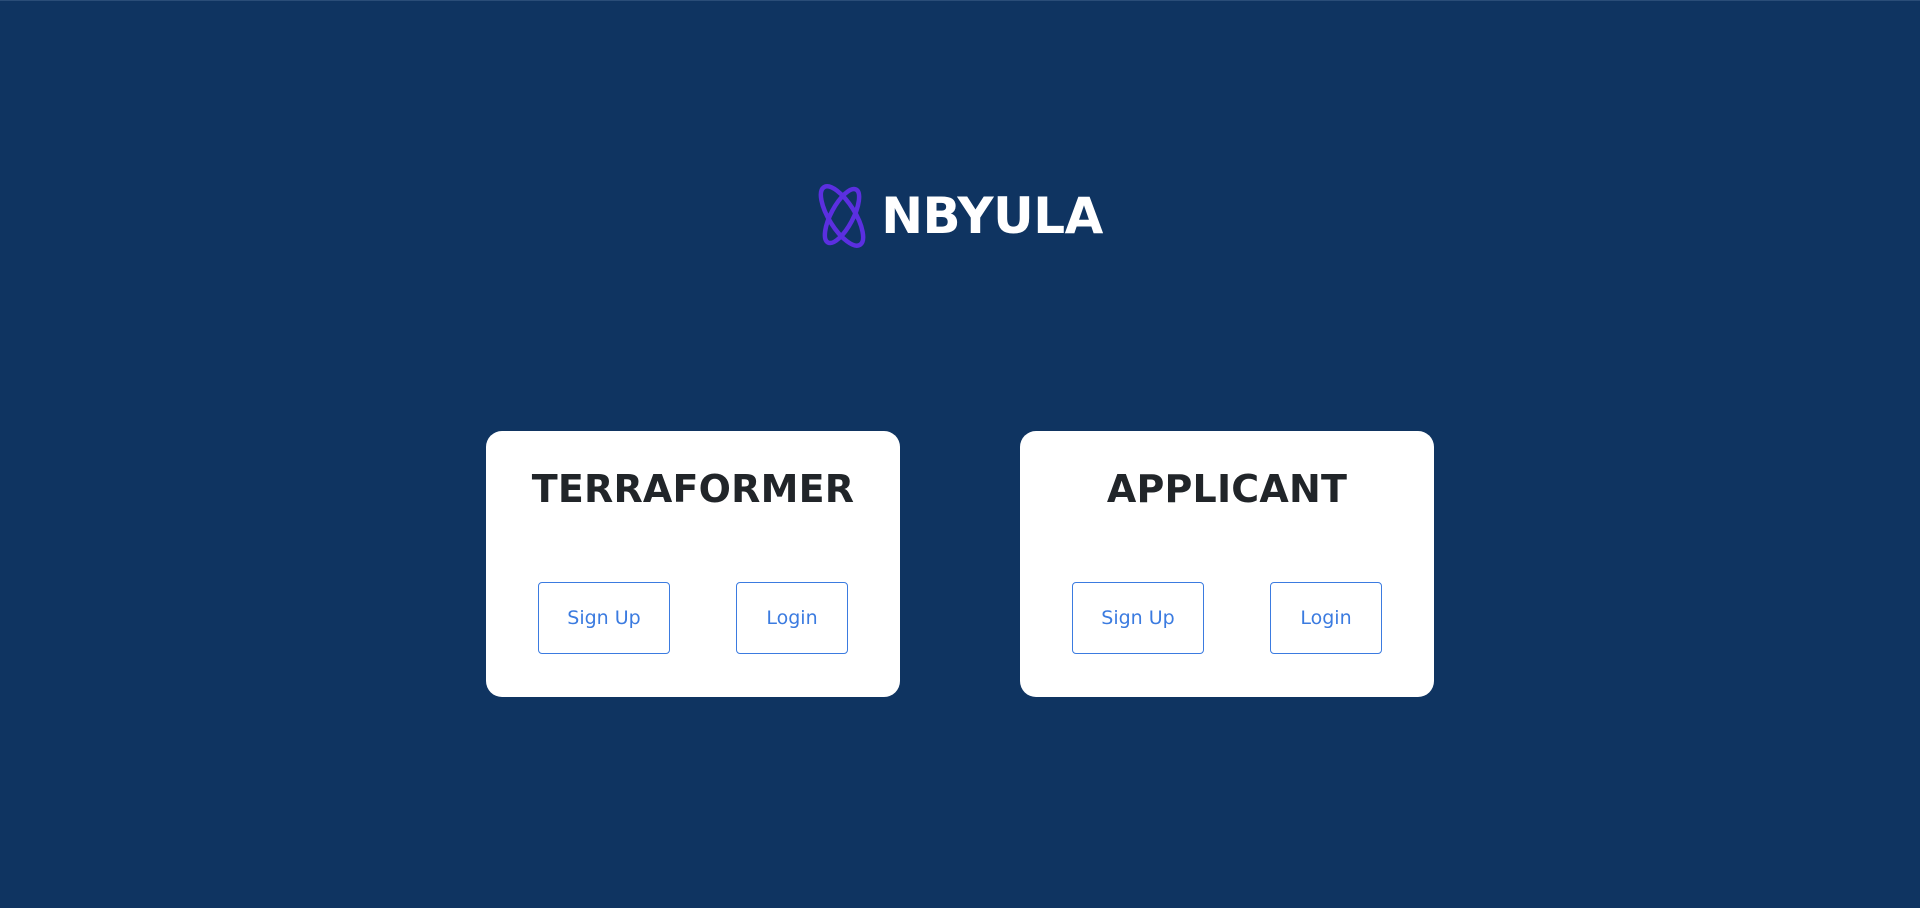  What do you see at coordinates (693, 489) in the screenshot?
I see `terraformer-card-title: TERRAFORMER` at bounding box center [693, 489].